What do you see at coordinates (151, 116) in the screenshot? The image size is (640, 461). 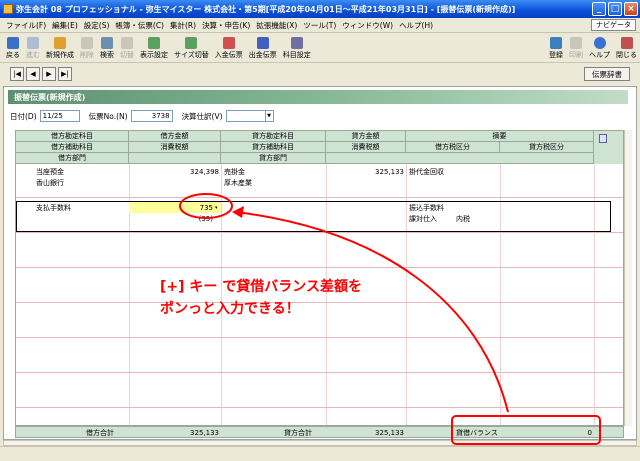 I see `slip-no-input` at bounding box center [151, 116].